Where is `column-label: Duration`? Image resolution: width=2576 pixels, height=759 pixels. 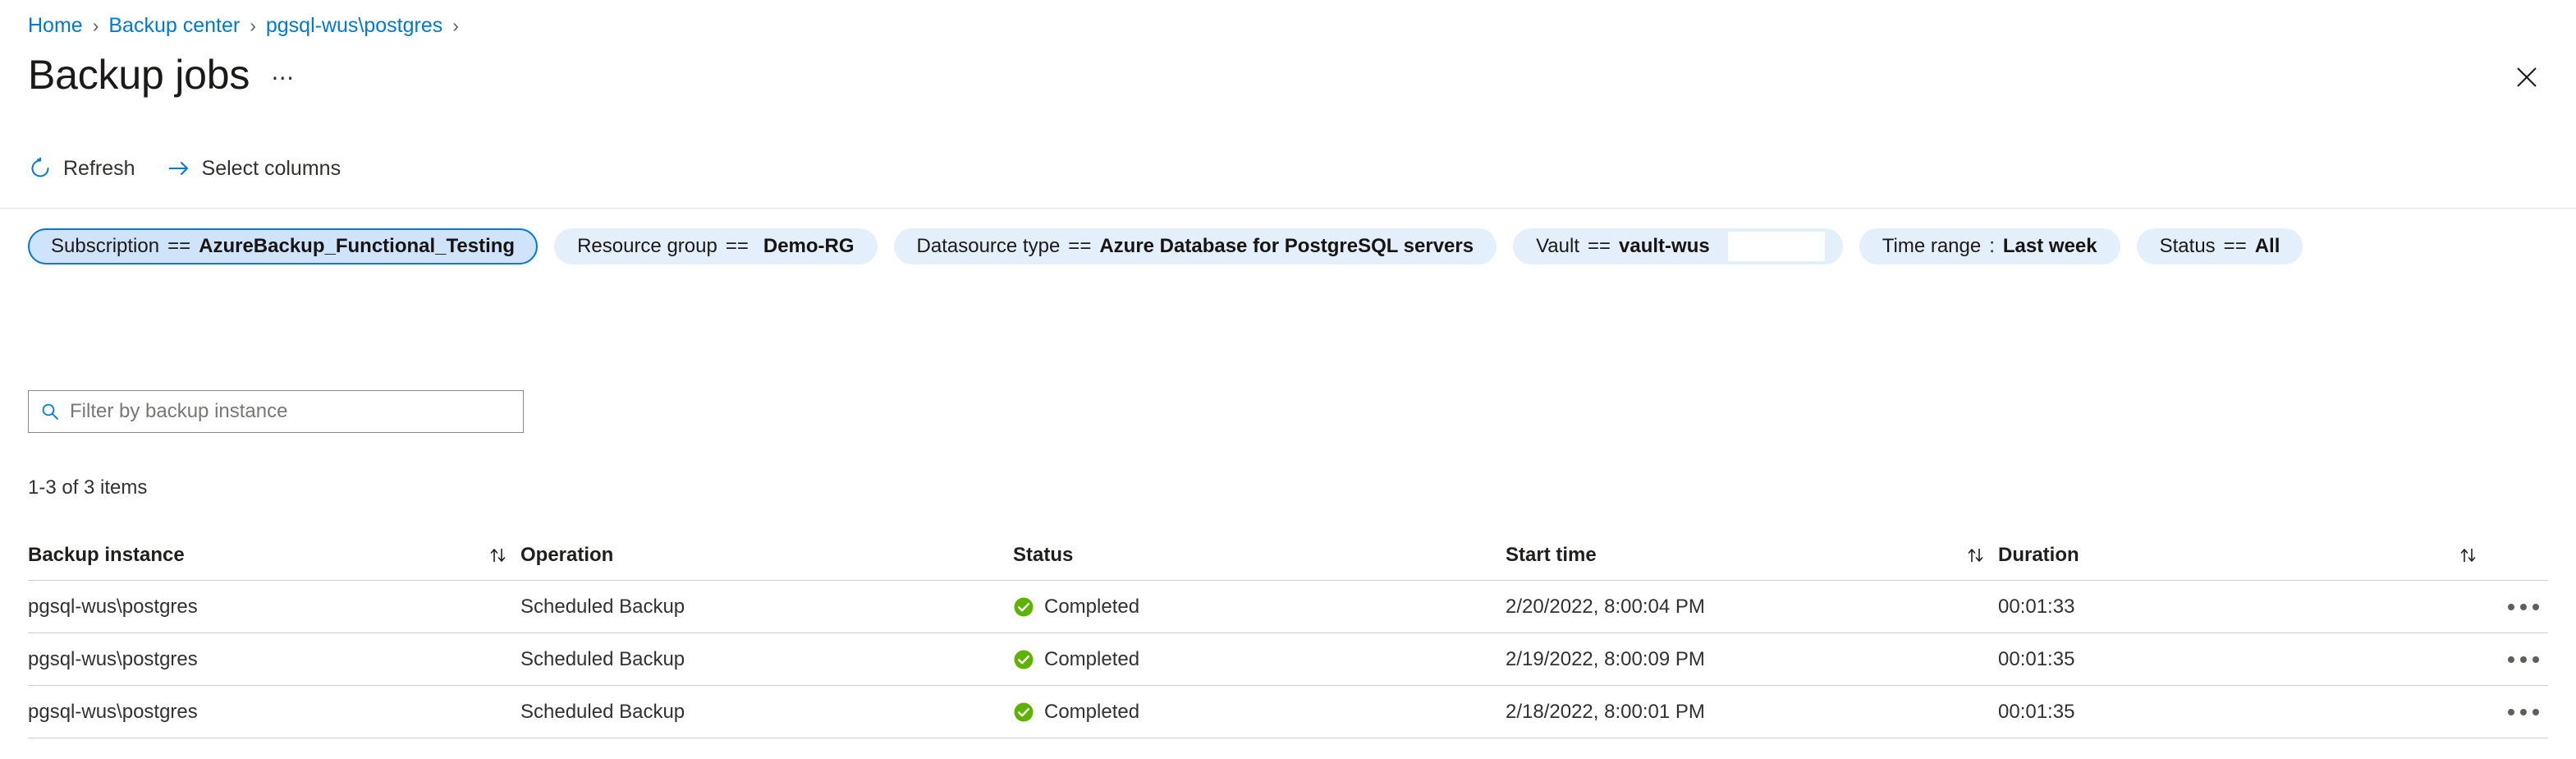
column-label: Duration is located at coordinates (2038, 554).